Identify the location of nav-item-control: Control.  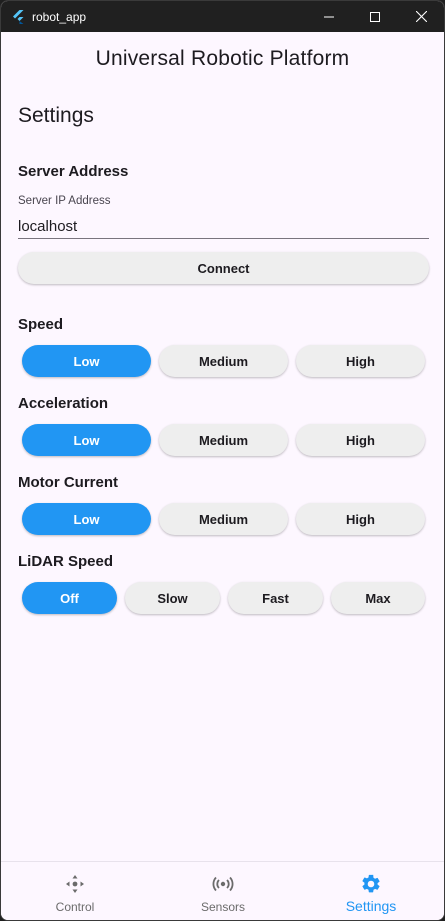
(75, 891).